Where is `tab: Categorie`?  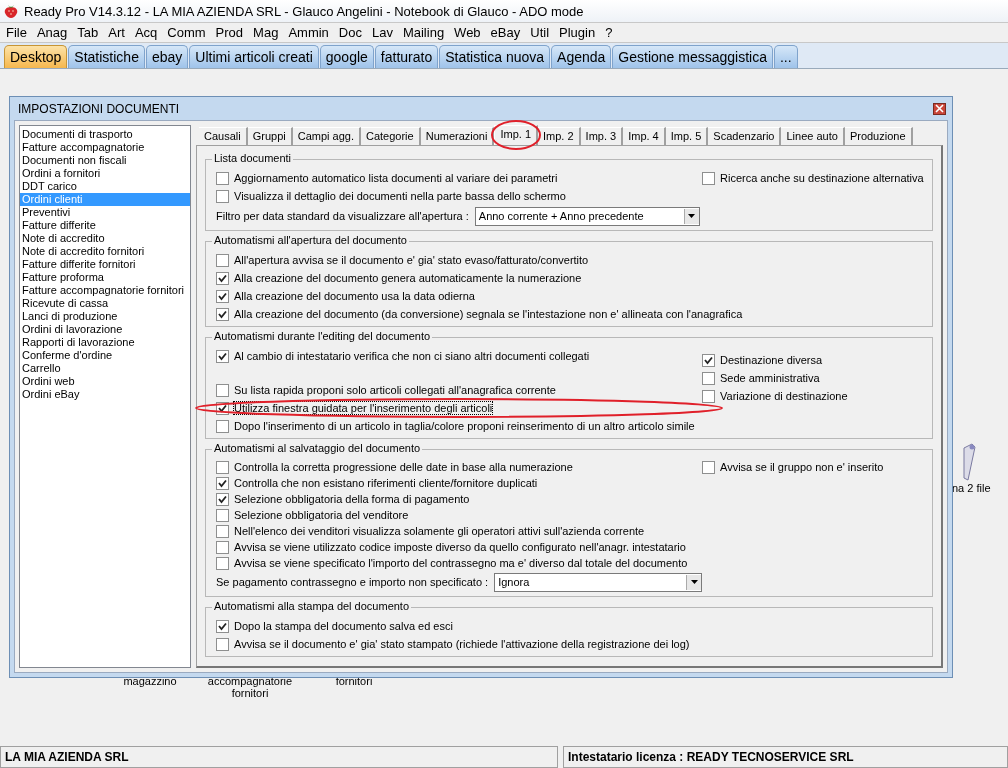
tab: Categorie is located at coordinates (391, 136).